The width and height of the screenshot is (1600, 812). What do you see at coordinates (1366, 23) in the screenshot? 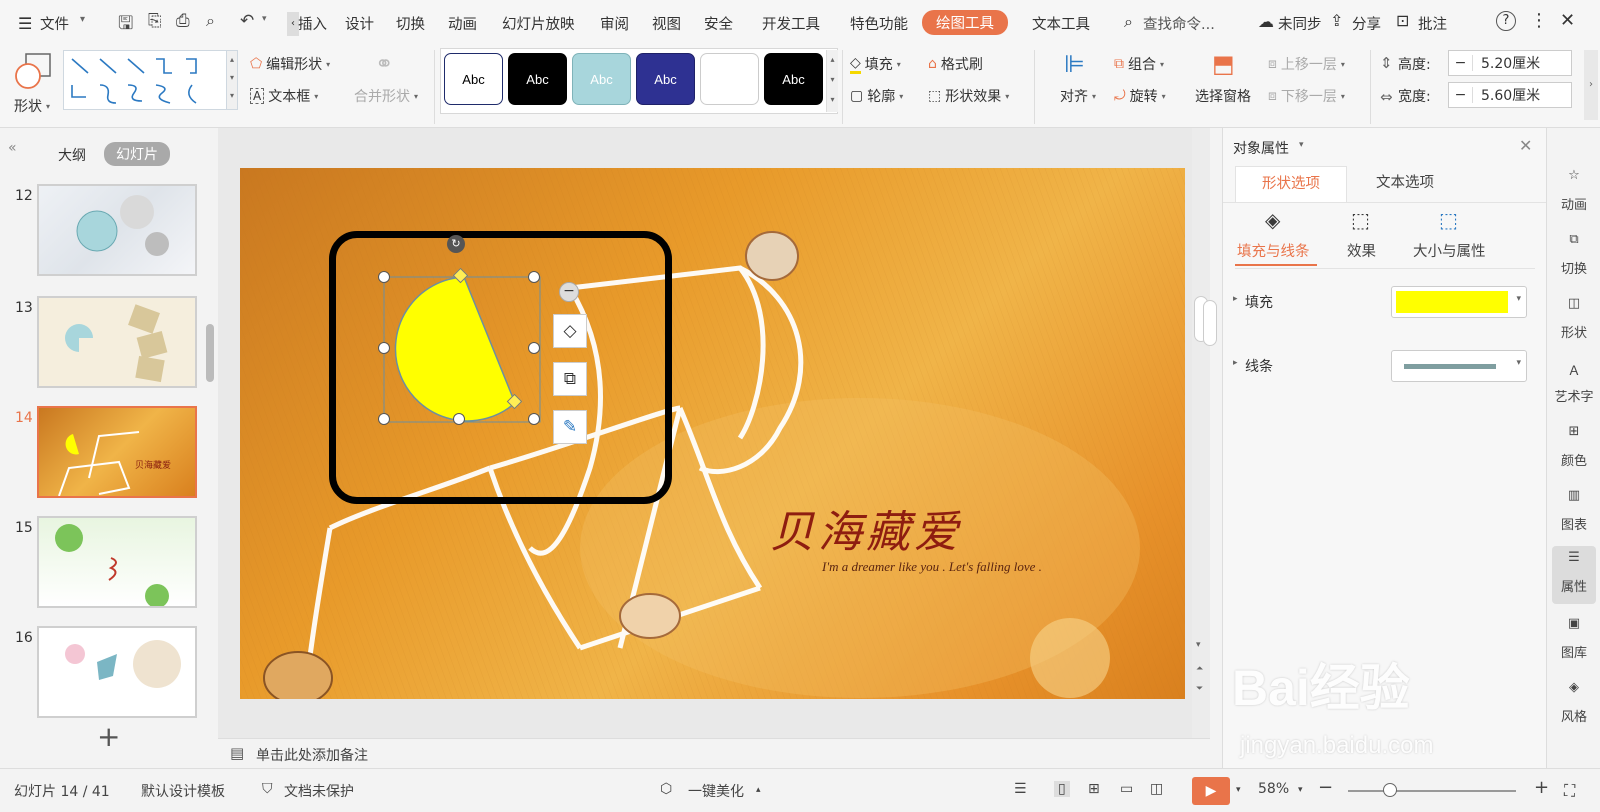
I see `share-button: 分享` at bounding box center [1366, 23].